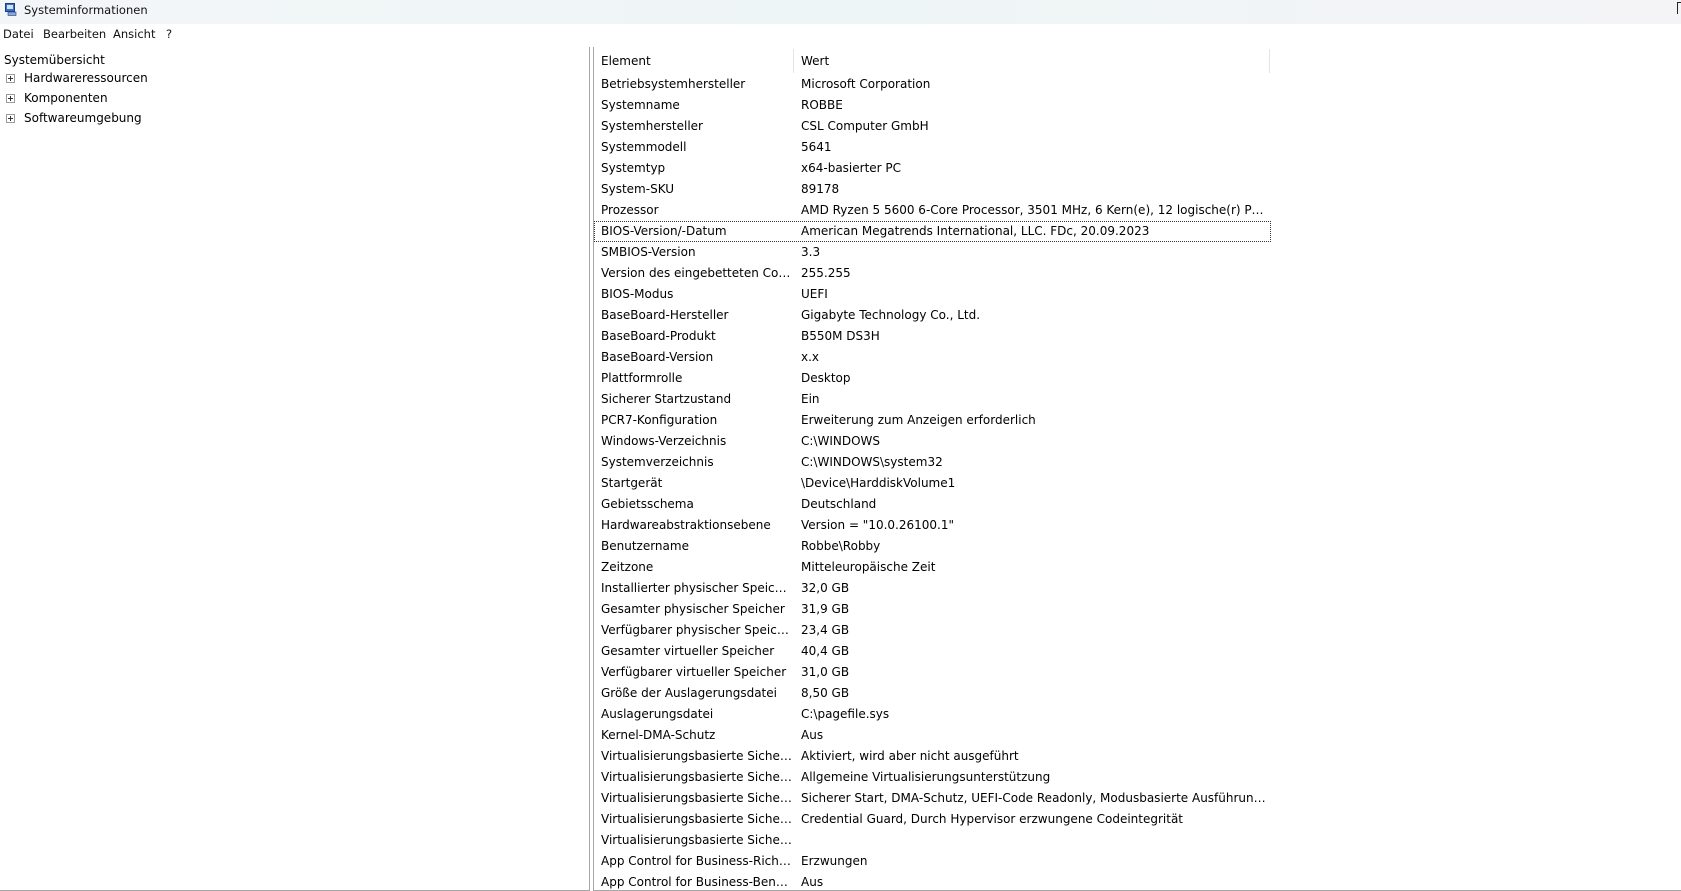 Image resolution: width=1681 pixels, height=891 pixels. Describe the element at coordinates (11, 9) in the screenshot. I see `system-information-icon` at that location.